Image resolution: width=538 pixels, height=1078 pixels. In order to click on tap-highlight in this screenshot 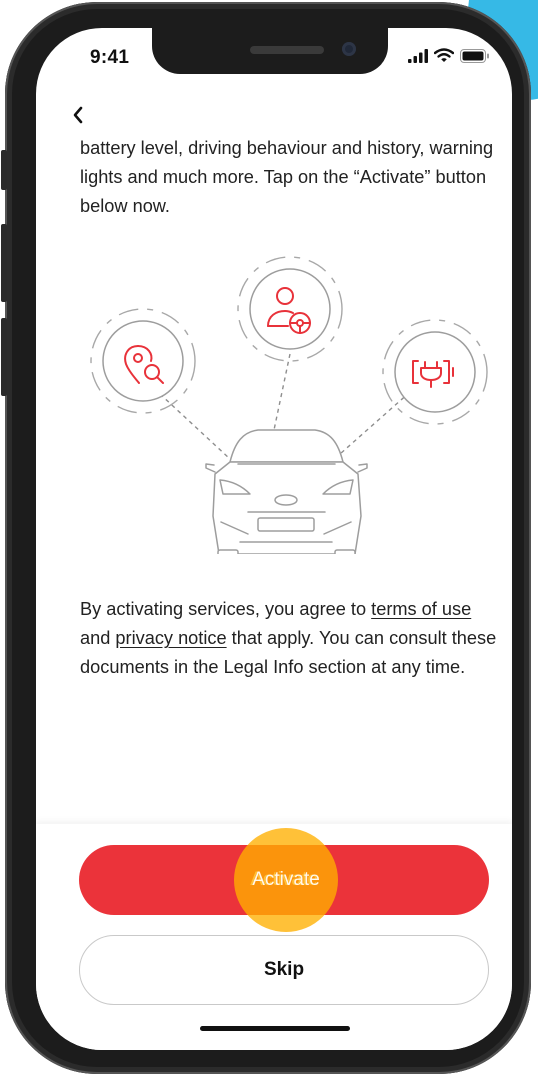, I will do `click(286, 880)`.